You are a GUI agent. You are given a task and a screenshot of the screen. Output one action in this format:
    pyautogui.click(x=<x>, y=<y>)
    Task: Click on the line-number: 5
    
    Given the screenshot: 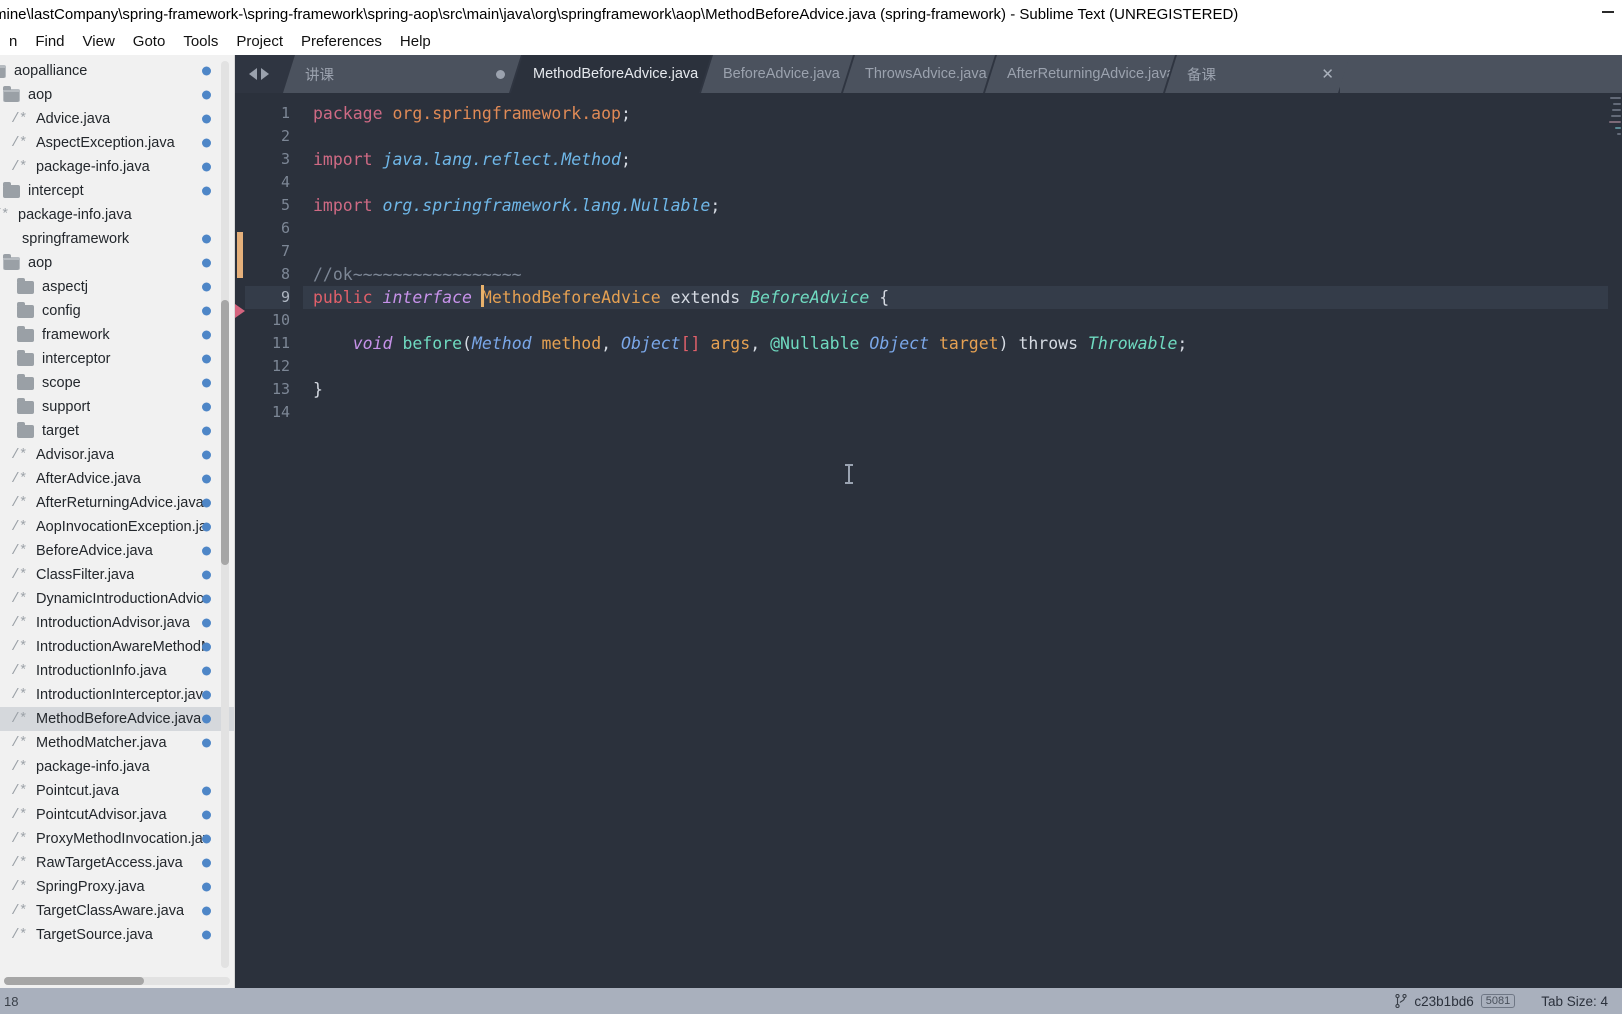 What is the action you would take?
    pyautogui.click(x=285, y=205)
    